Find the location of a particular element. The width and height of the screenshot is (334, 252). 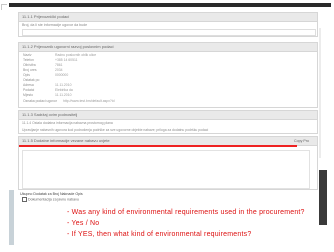

field-row: Broj ures 2034 is located at coordinates (43, 70).